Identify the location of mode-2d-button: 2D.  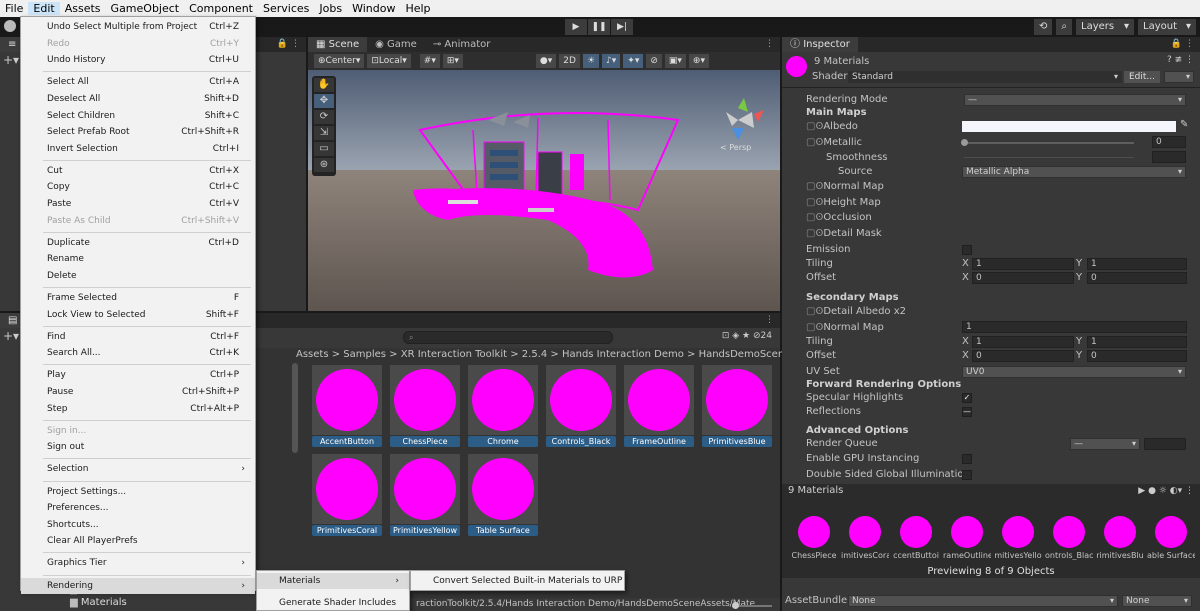
(569, 61).